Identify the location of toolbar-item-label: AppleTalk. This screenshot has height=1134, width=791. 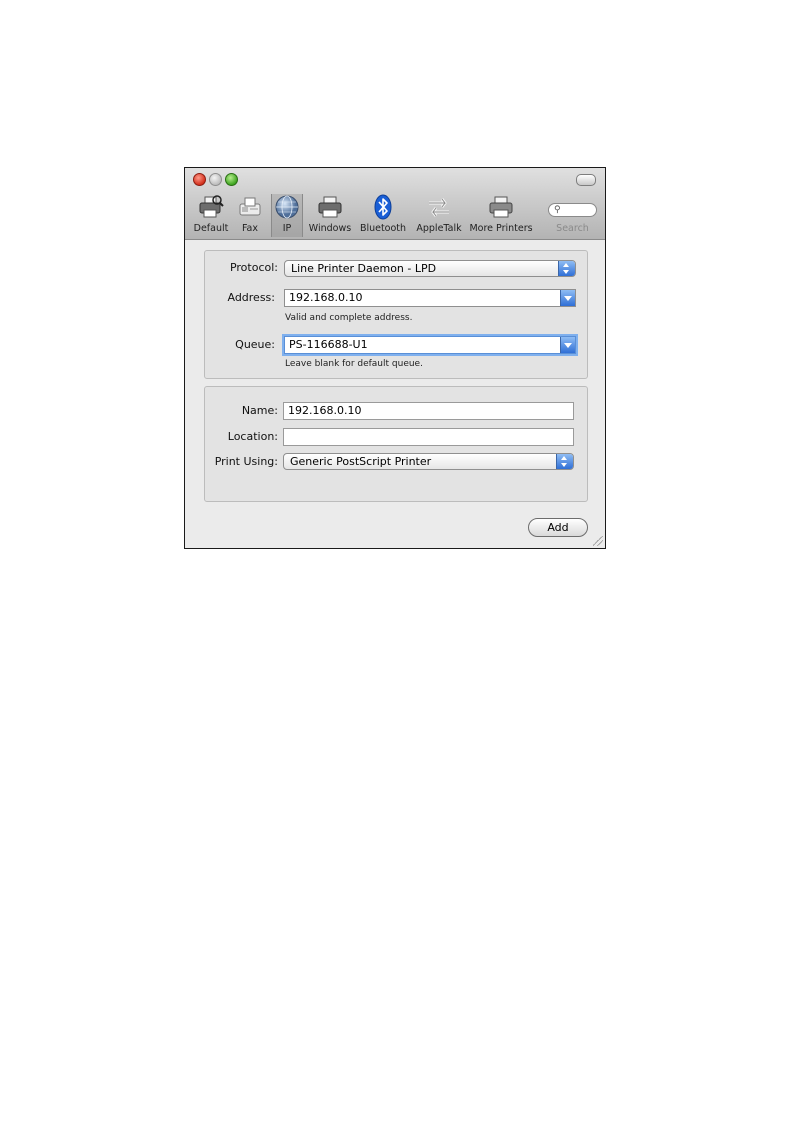
(439, 228).